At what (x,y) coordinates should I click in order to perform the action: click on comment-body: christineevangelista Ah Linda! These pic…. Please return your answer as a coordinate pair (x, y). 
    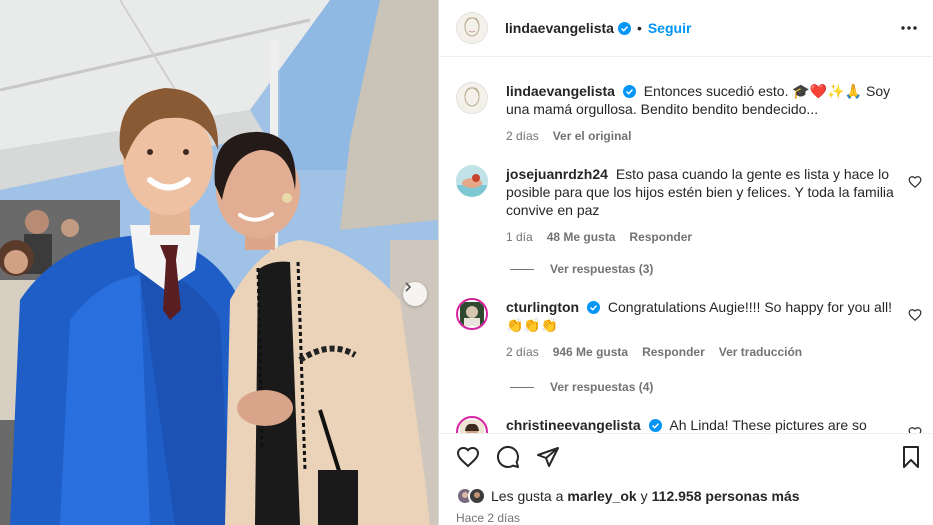
    Looking at the image, I should click on (706, 424).